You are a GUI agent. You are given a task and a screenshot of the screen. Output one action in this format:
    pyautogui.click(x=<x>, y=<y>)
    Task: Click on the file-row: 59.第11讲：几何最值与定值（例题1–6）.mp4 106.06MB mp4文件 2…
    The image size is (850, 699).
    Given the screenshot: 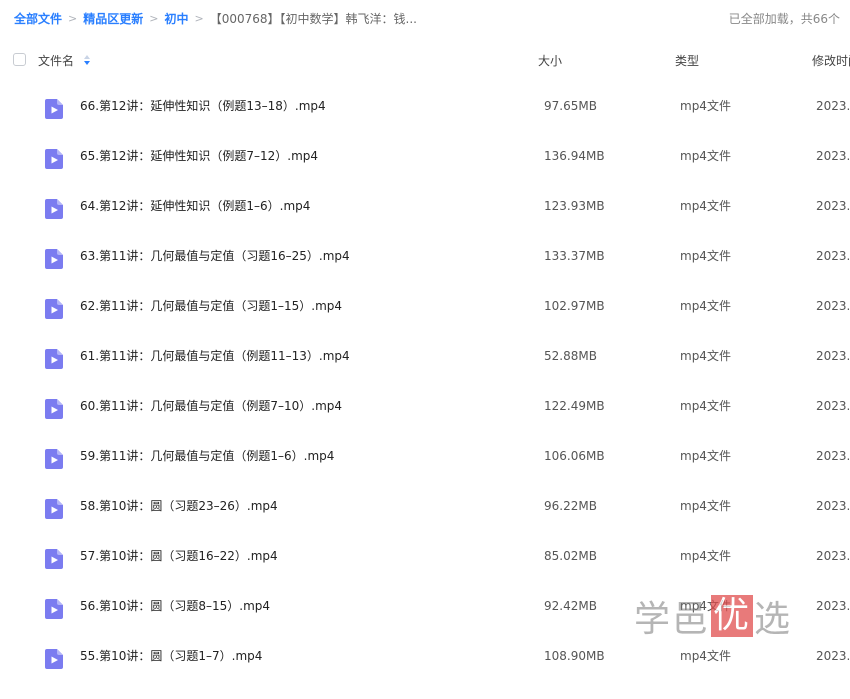 What is the action you would take?
    pyautogui.click(x=425, y=474)
    